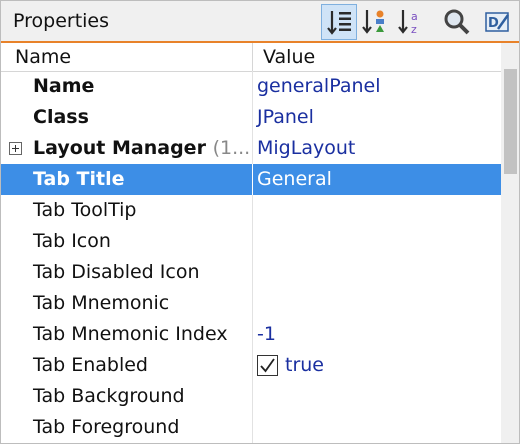  What do you see at coordinates (64, 86) in the screenshot?
I see `property-name: Name` at bounding box center [64, 86].